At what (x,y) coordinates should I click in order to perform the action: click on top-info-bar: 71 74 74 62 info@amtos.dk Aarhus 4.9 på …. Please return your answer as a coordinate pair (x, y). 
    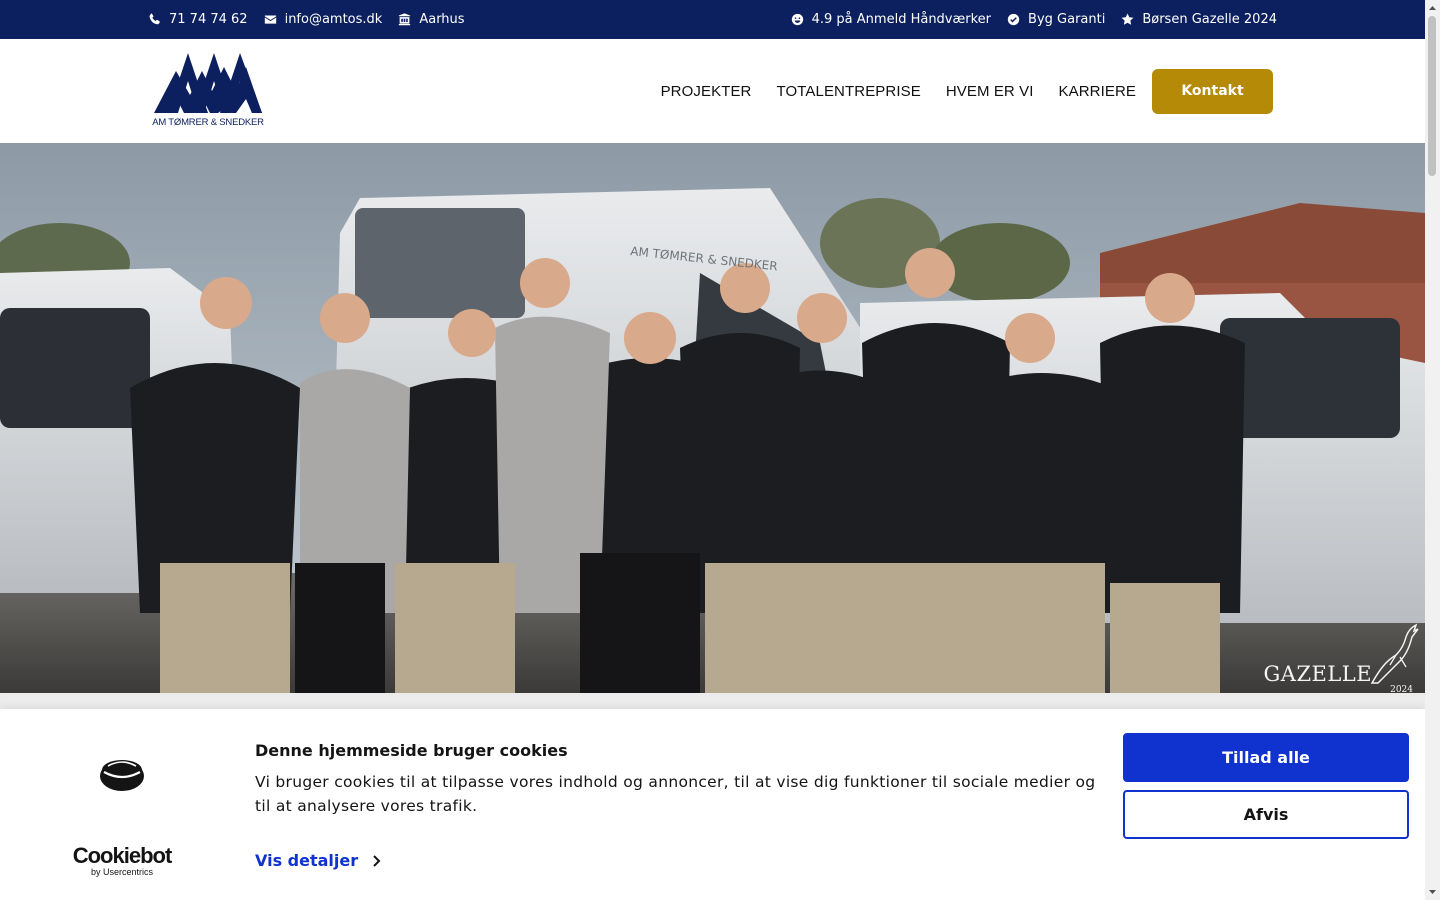
    Looking at the image, I should click on (712, 19).